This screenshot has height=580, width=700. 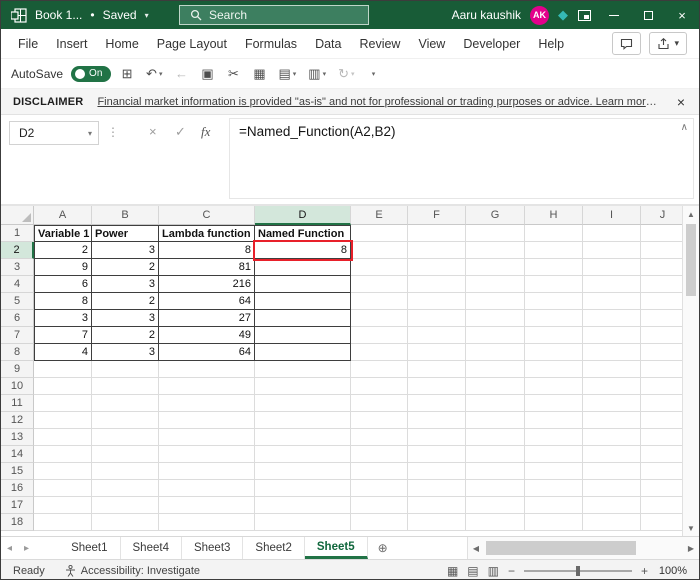 I want to click on row-header-12: 12, so click(x=17, y=420).